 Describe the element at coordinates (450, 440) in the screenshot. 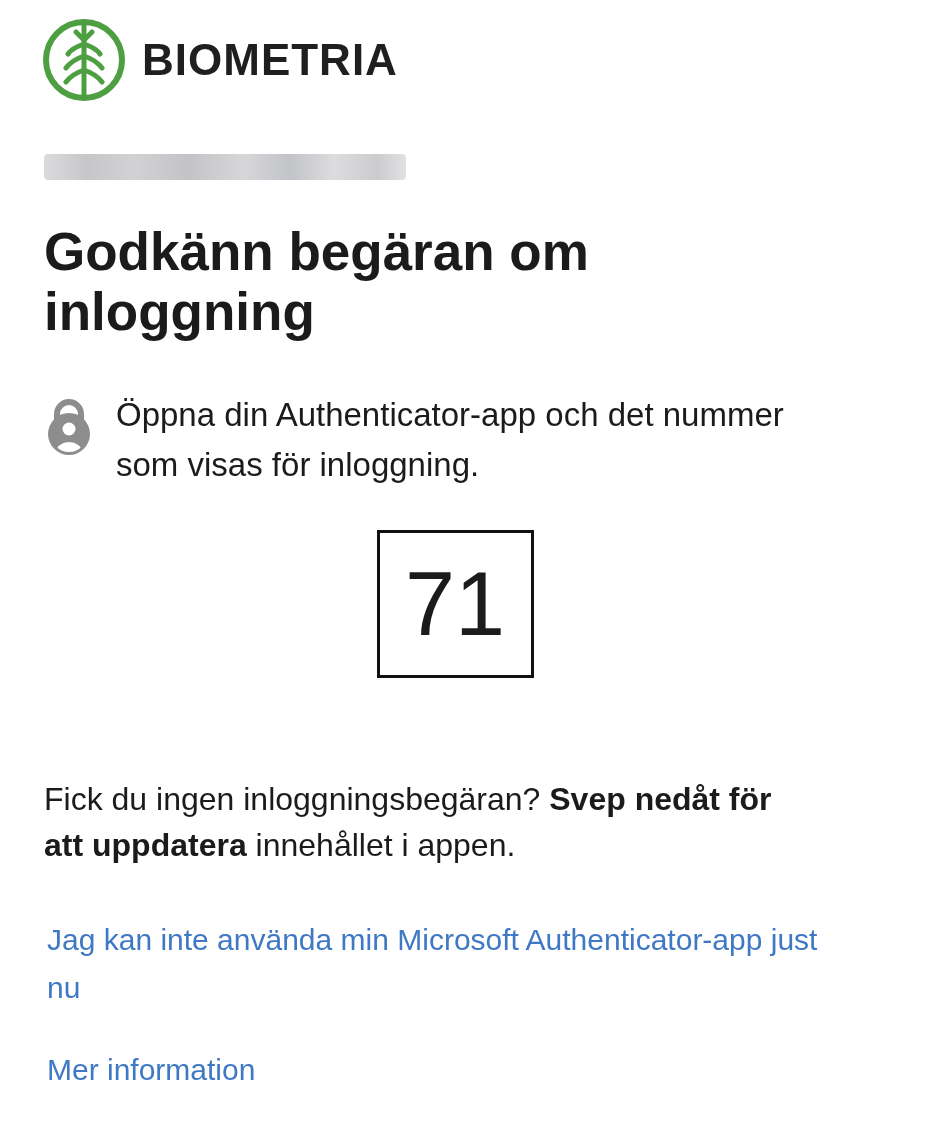

I see `instruction-text: Öppna din Authenticator-app och det nummer som visas för inloggning.` at that location.